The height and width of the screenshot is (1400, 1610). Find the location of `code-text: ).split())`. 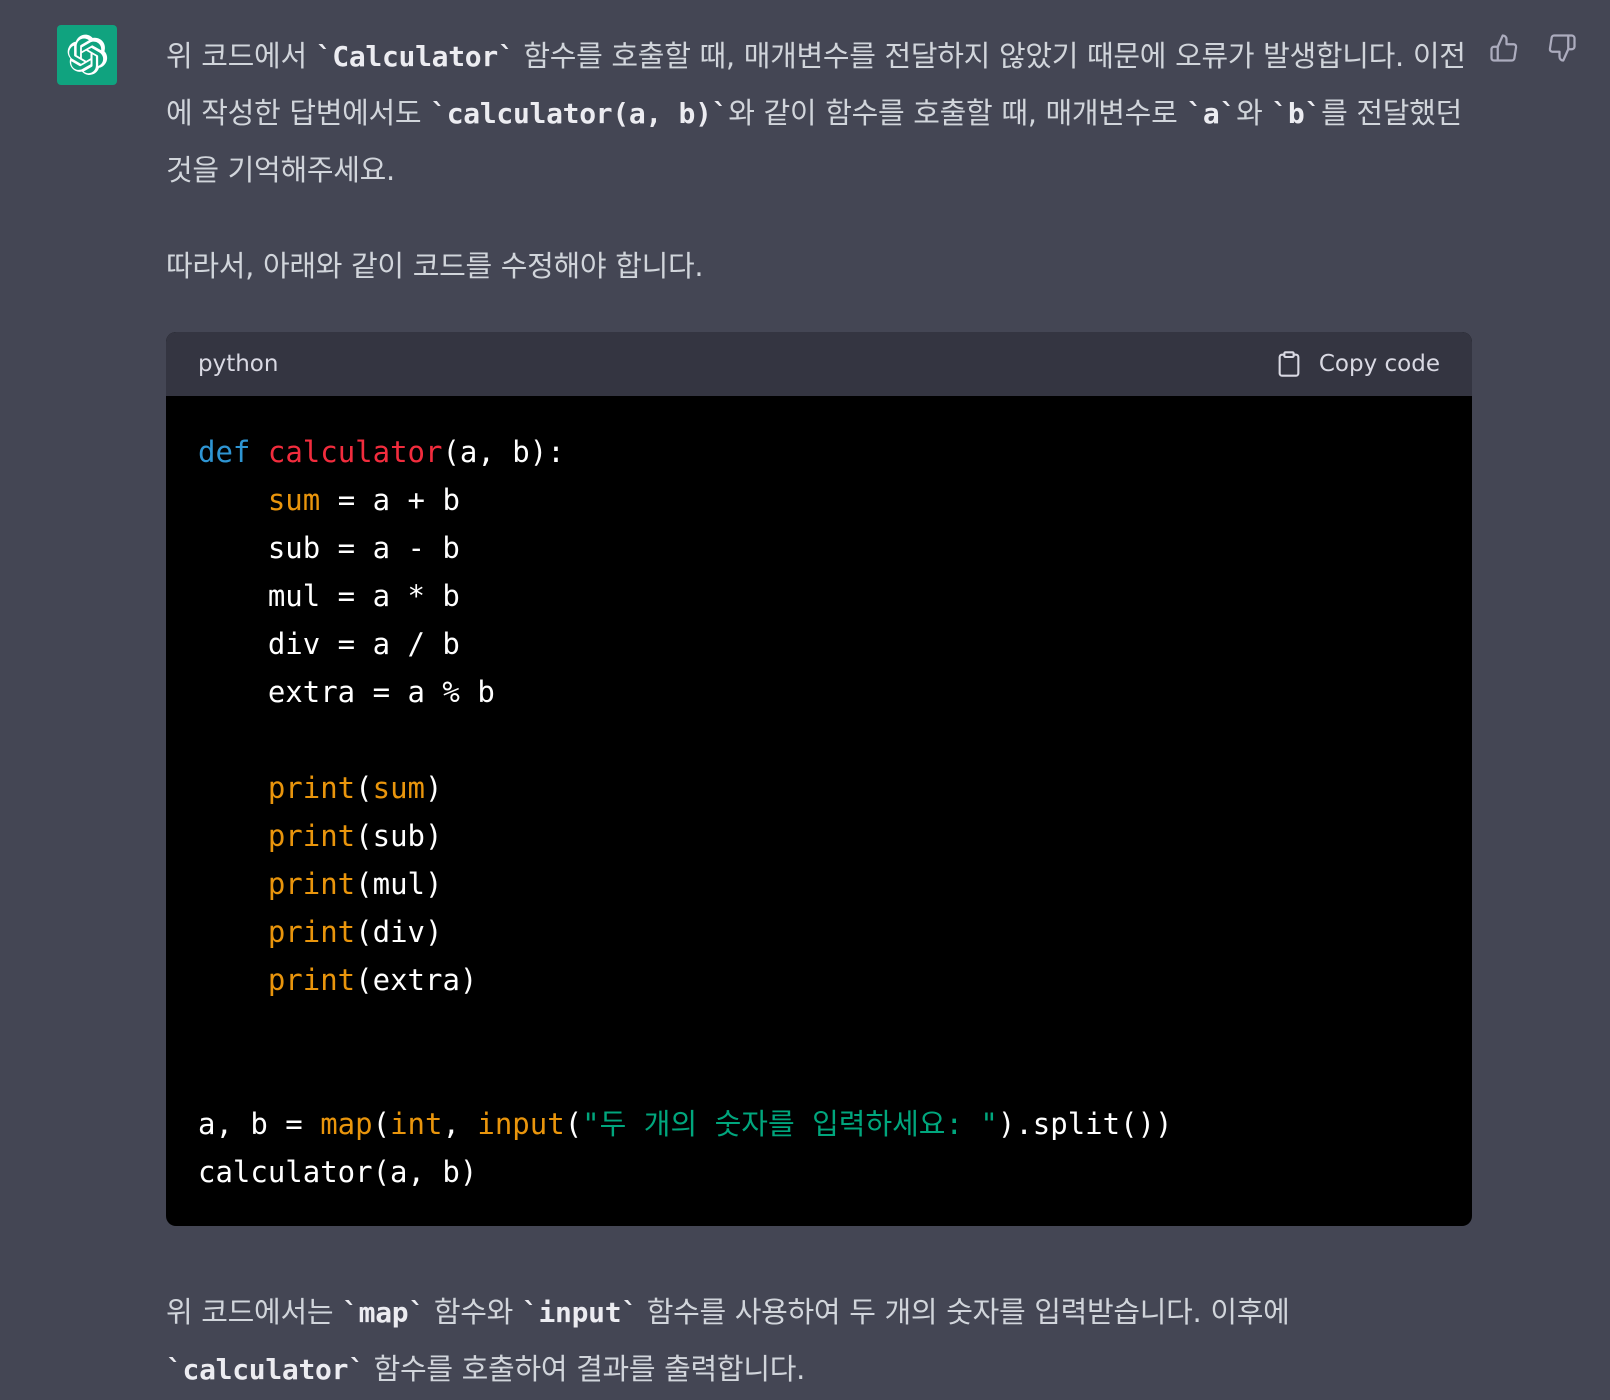

code-text: ).split()) is located at coordinates (1085, 1124).